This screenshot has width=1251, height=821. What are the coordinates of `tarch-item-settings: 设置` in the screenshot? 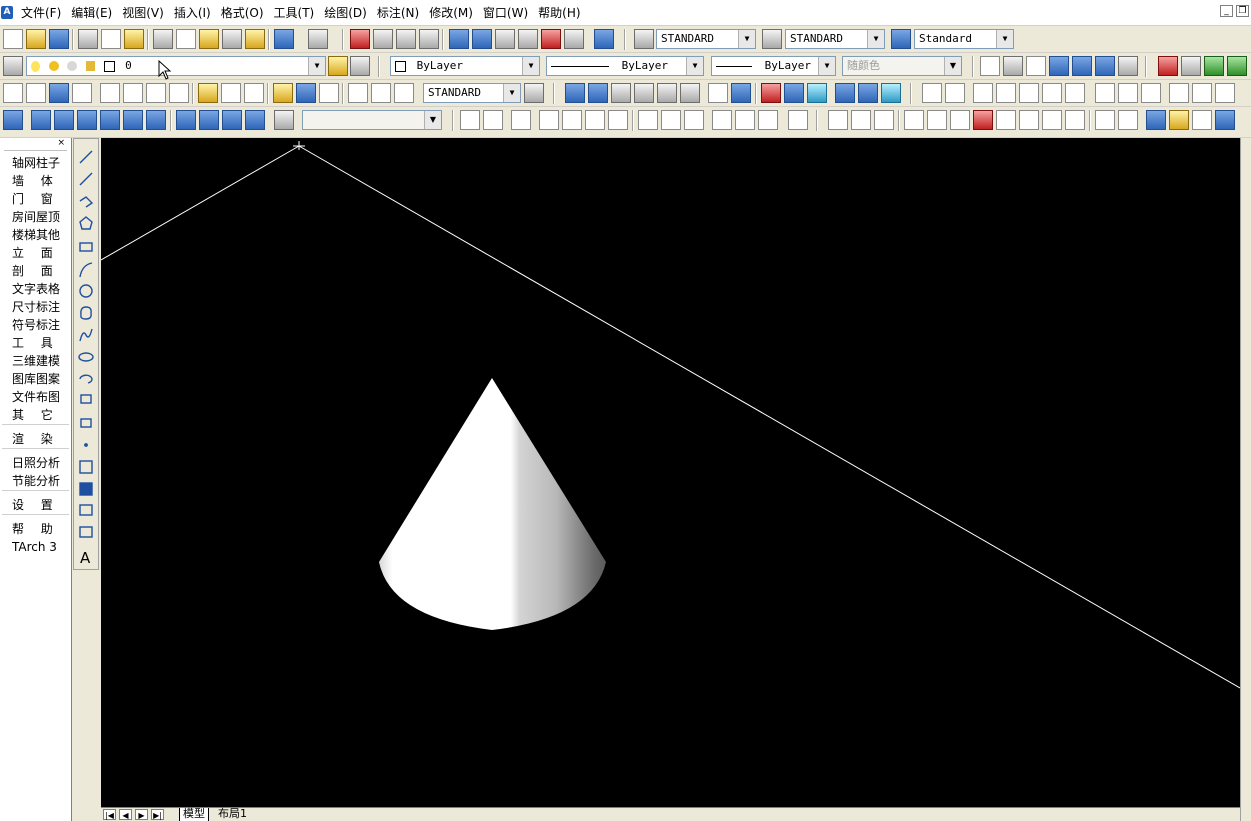 It's located at (36, 505).